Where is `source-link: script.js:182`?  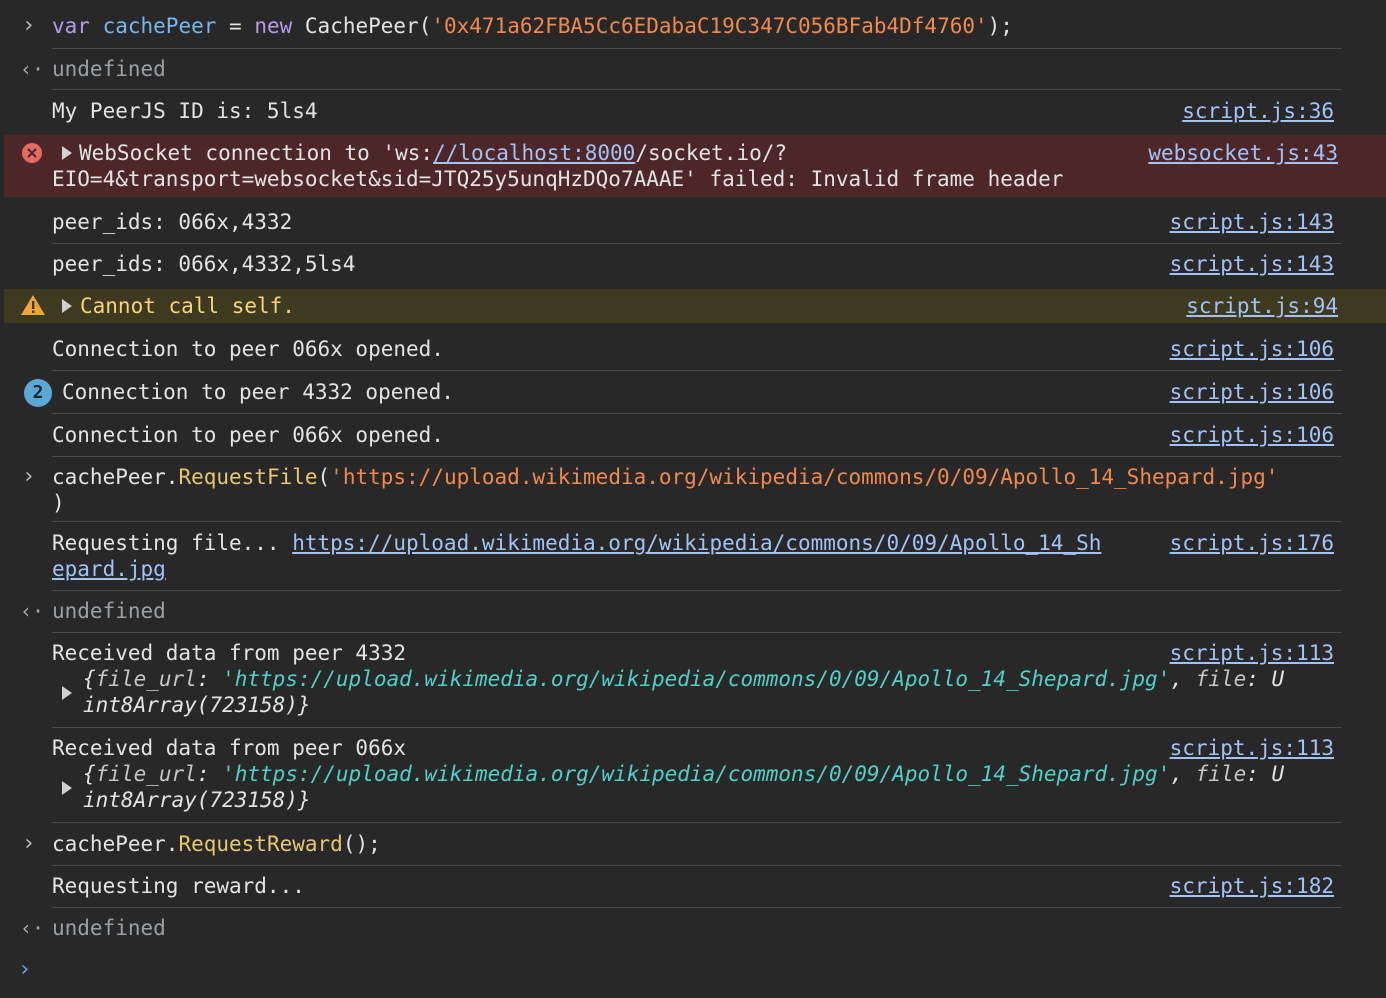
source-link: script.js:182 is located at coordinates (1252, 886).